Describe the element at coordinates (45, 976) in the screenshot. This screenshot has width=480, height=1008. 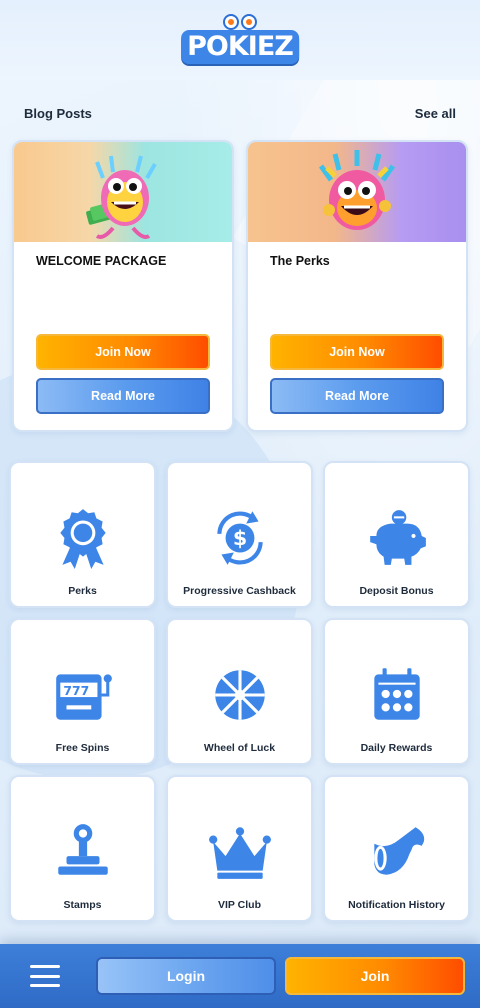
I see `hamburger-icon` at that location.